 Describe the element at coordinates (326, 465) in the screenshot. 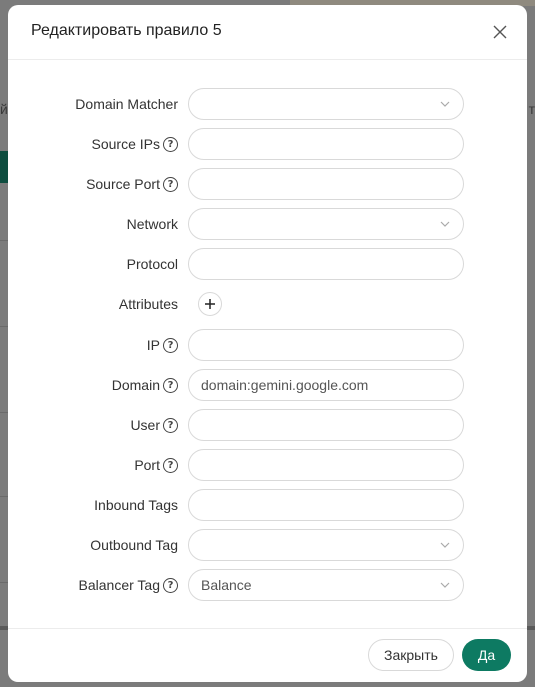

I see `port-input` at that location.